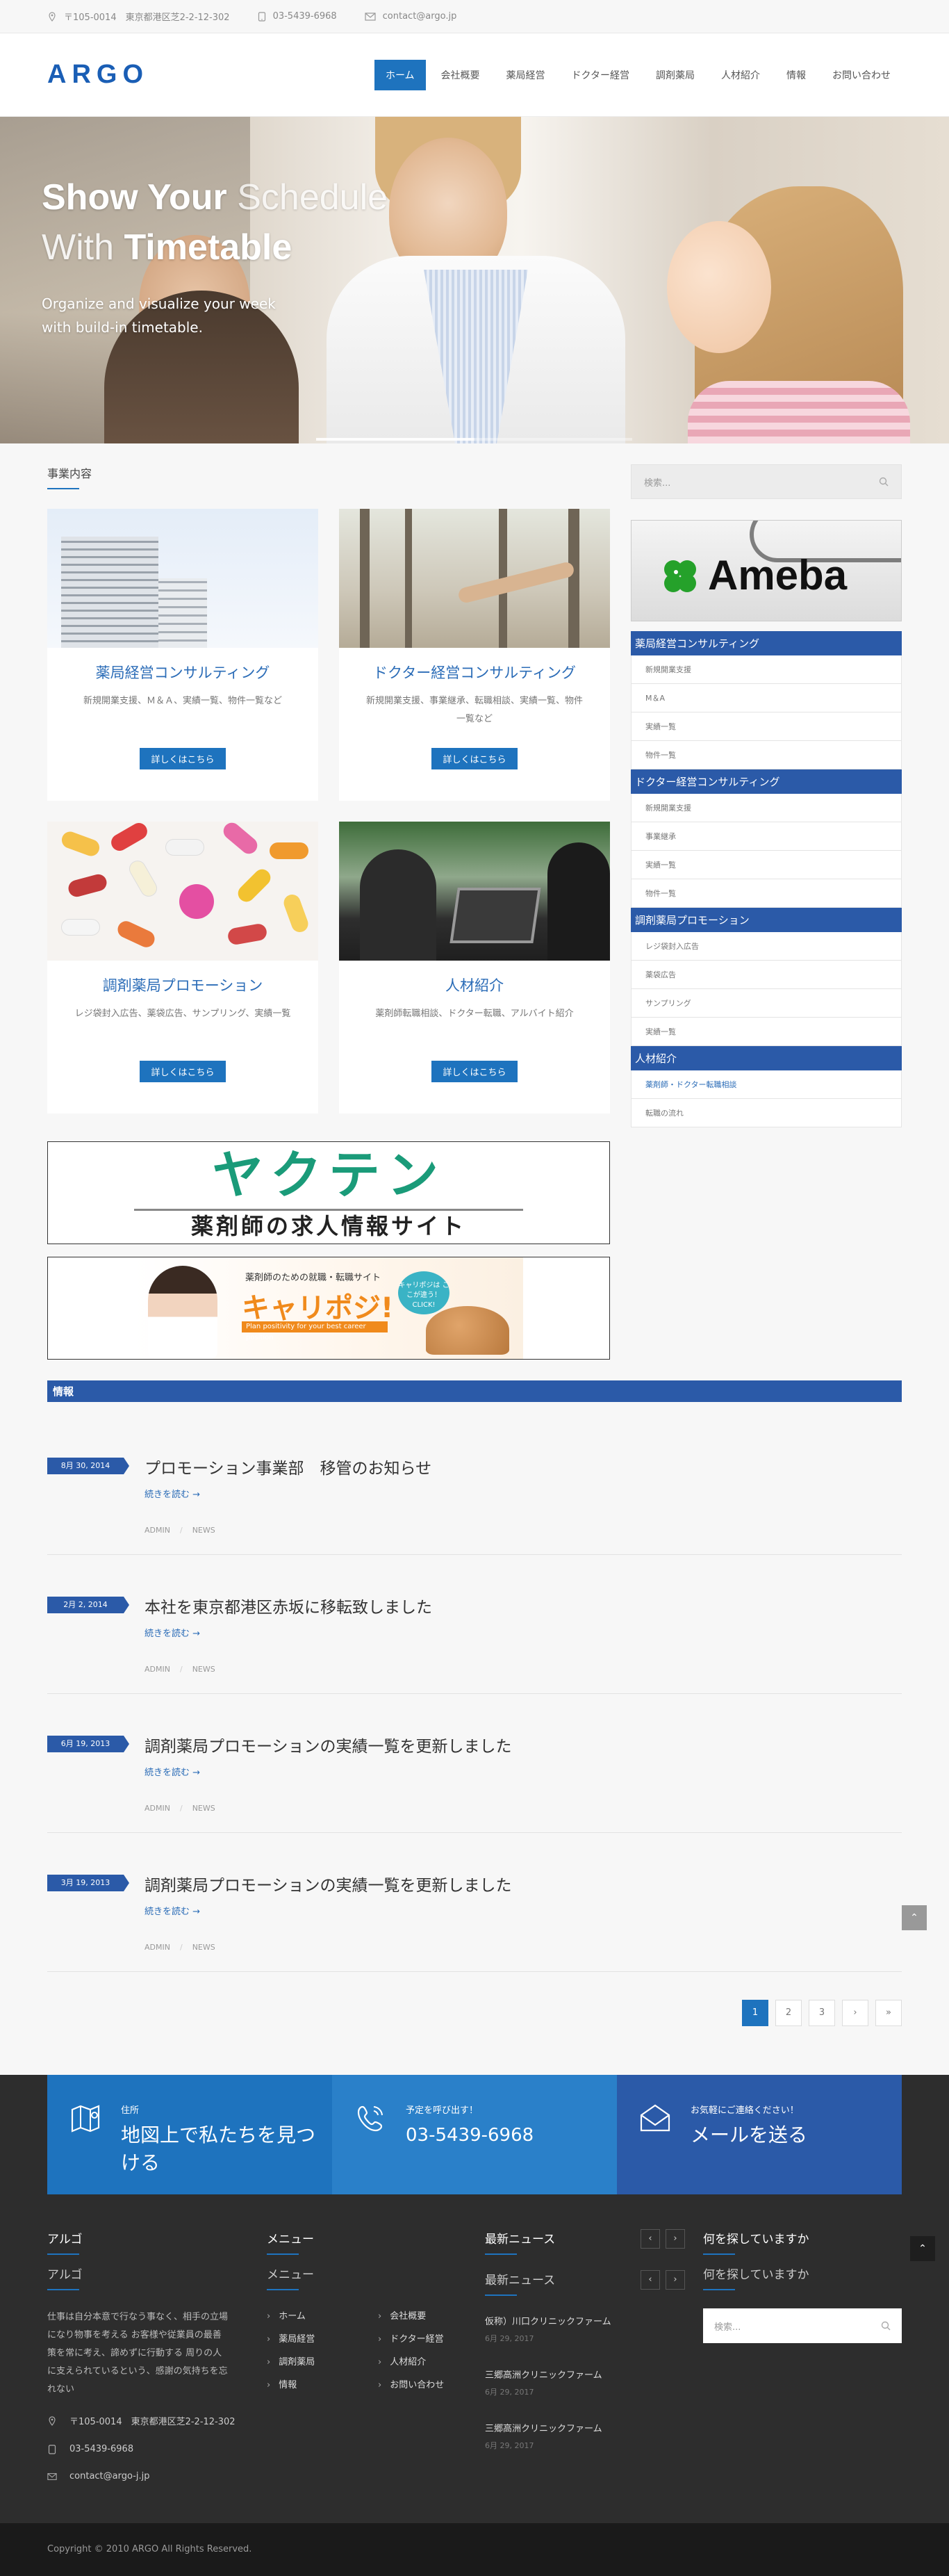 This screenshot has width=949, height=2576. What do you see at coordinates (474, 985) in the screenshot?
I see `card-title: 人材紹介` at bounding box center [474, 985].